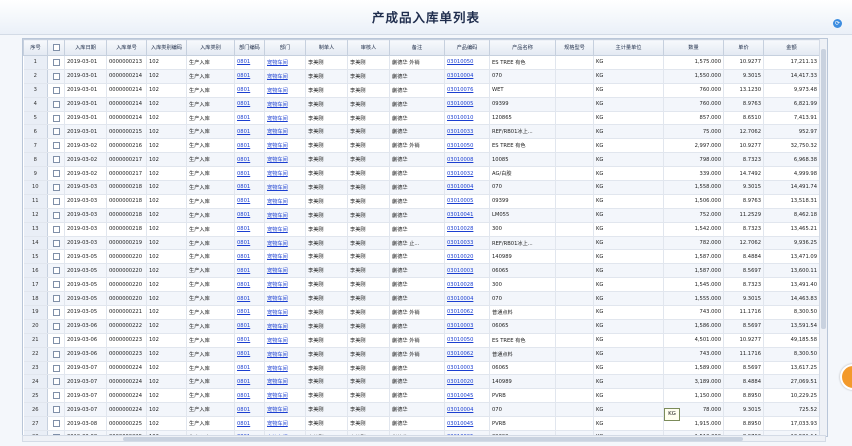 The image size is (852, 446). What do you see at coordinates (467, 424) in the screenshot?
I see `col-product-code: 03010045` at bounding box center [467, 424].